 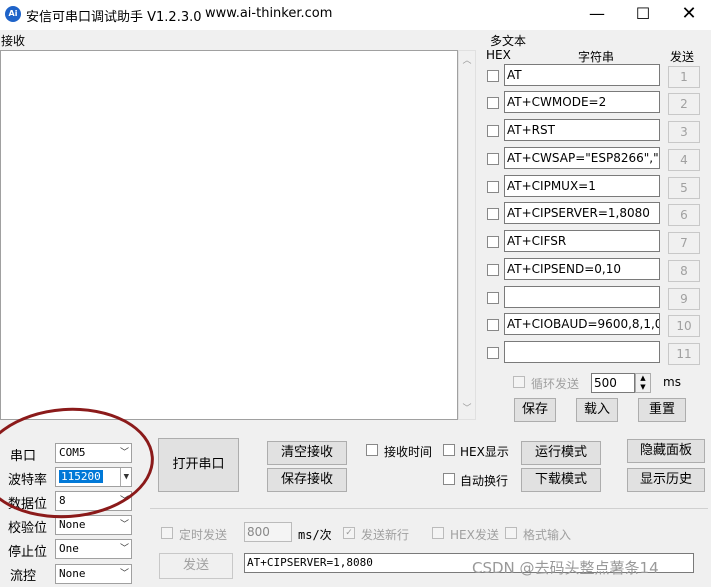 I want to click on row-send-button: 9, so click(x=684, y=299).